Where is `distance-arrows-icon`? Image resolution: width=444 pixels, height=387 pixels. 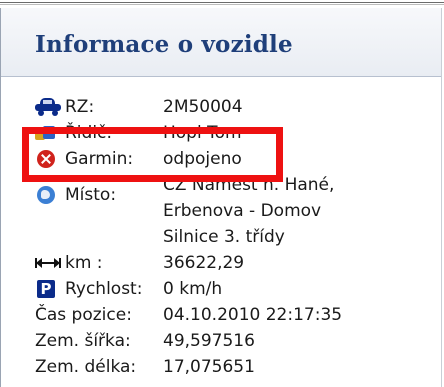 distance-arrows-icon is located at coordinates (48, 263).